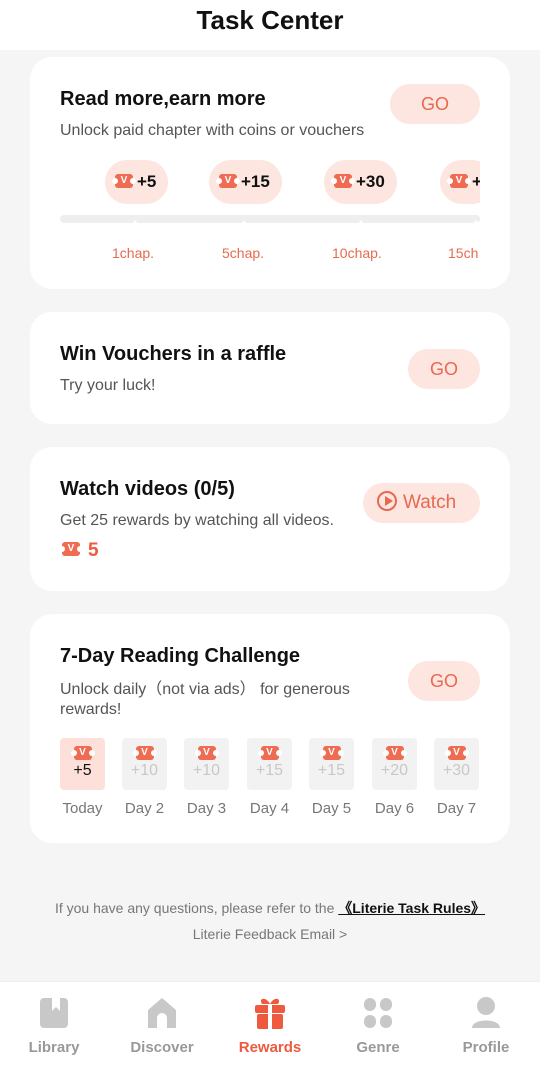 This screenshot has width=540, height=1068. I want to click on day-reward-today: +5, so click(82, 764).